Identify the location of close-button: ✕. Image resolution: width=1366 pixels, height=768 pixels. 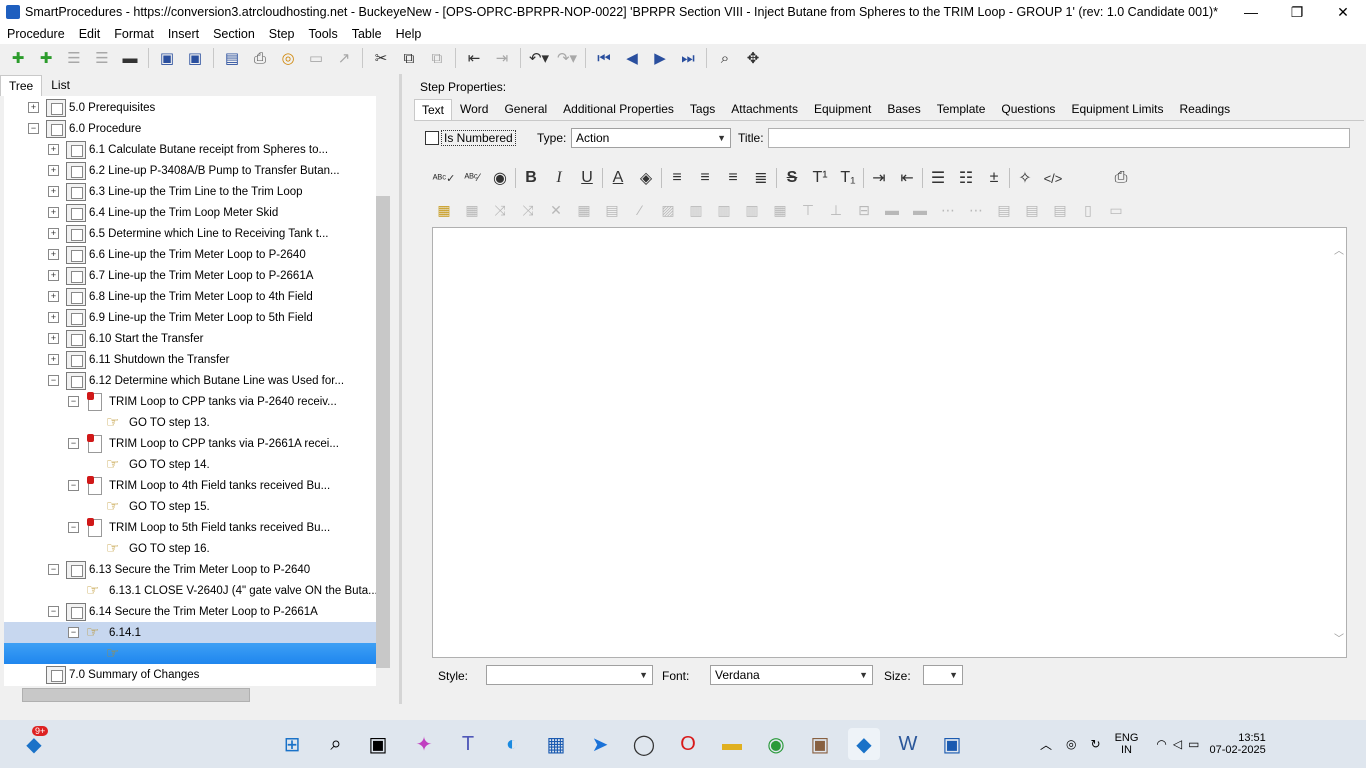
(1343, 12).